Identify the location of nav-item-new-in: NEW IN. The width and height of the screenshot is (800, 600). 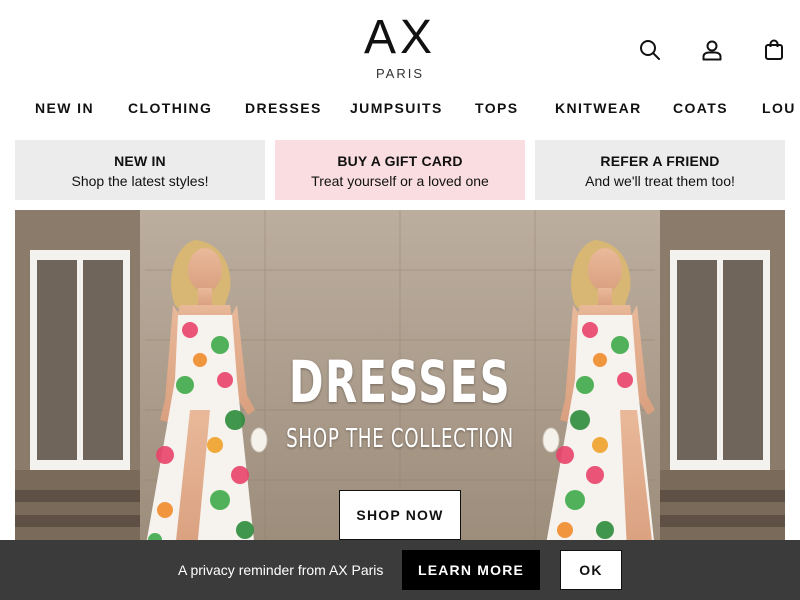
(64, 108).